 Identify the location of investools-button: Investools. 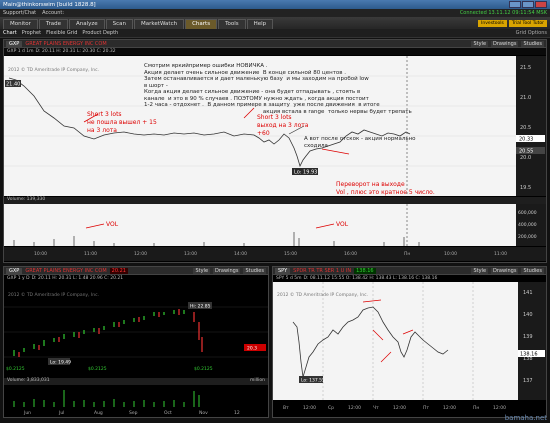
(492, 23).